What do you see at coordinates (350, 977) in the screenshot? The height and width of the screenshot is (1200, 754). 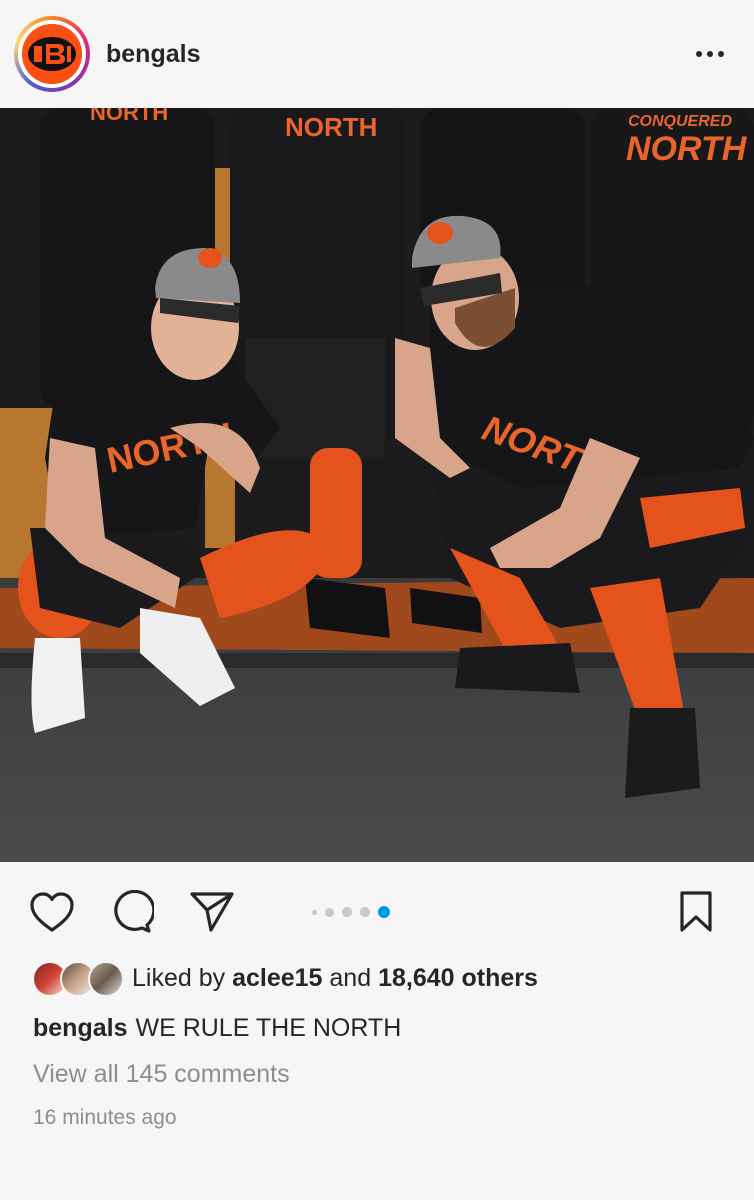 I see `likes-middle: and` at bounding box center [350, 977].